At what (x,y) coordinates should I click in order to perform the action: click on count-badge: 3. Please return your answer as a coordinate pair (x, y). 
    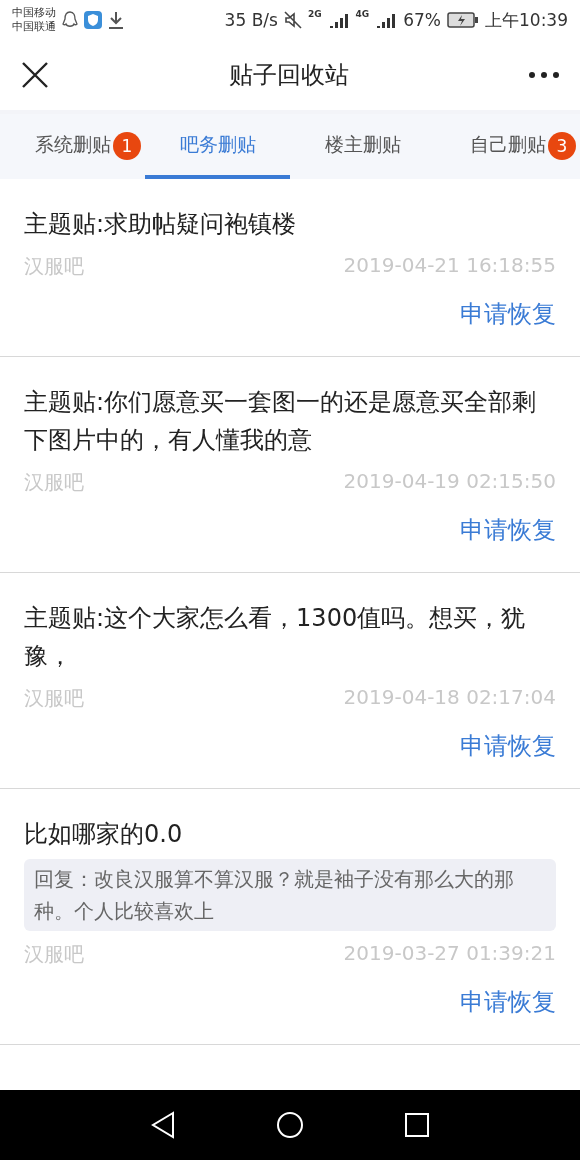
    Looking at the image, I should click on (562, 146).